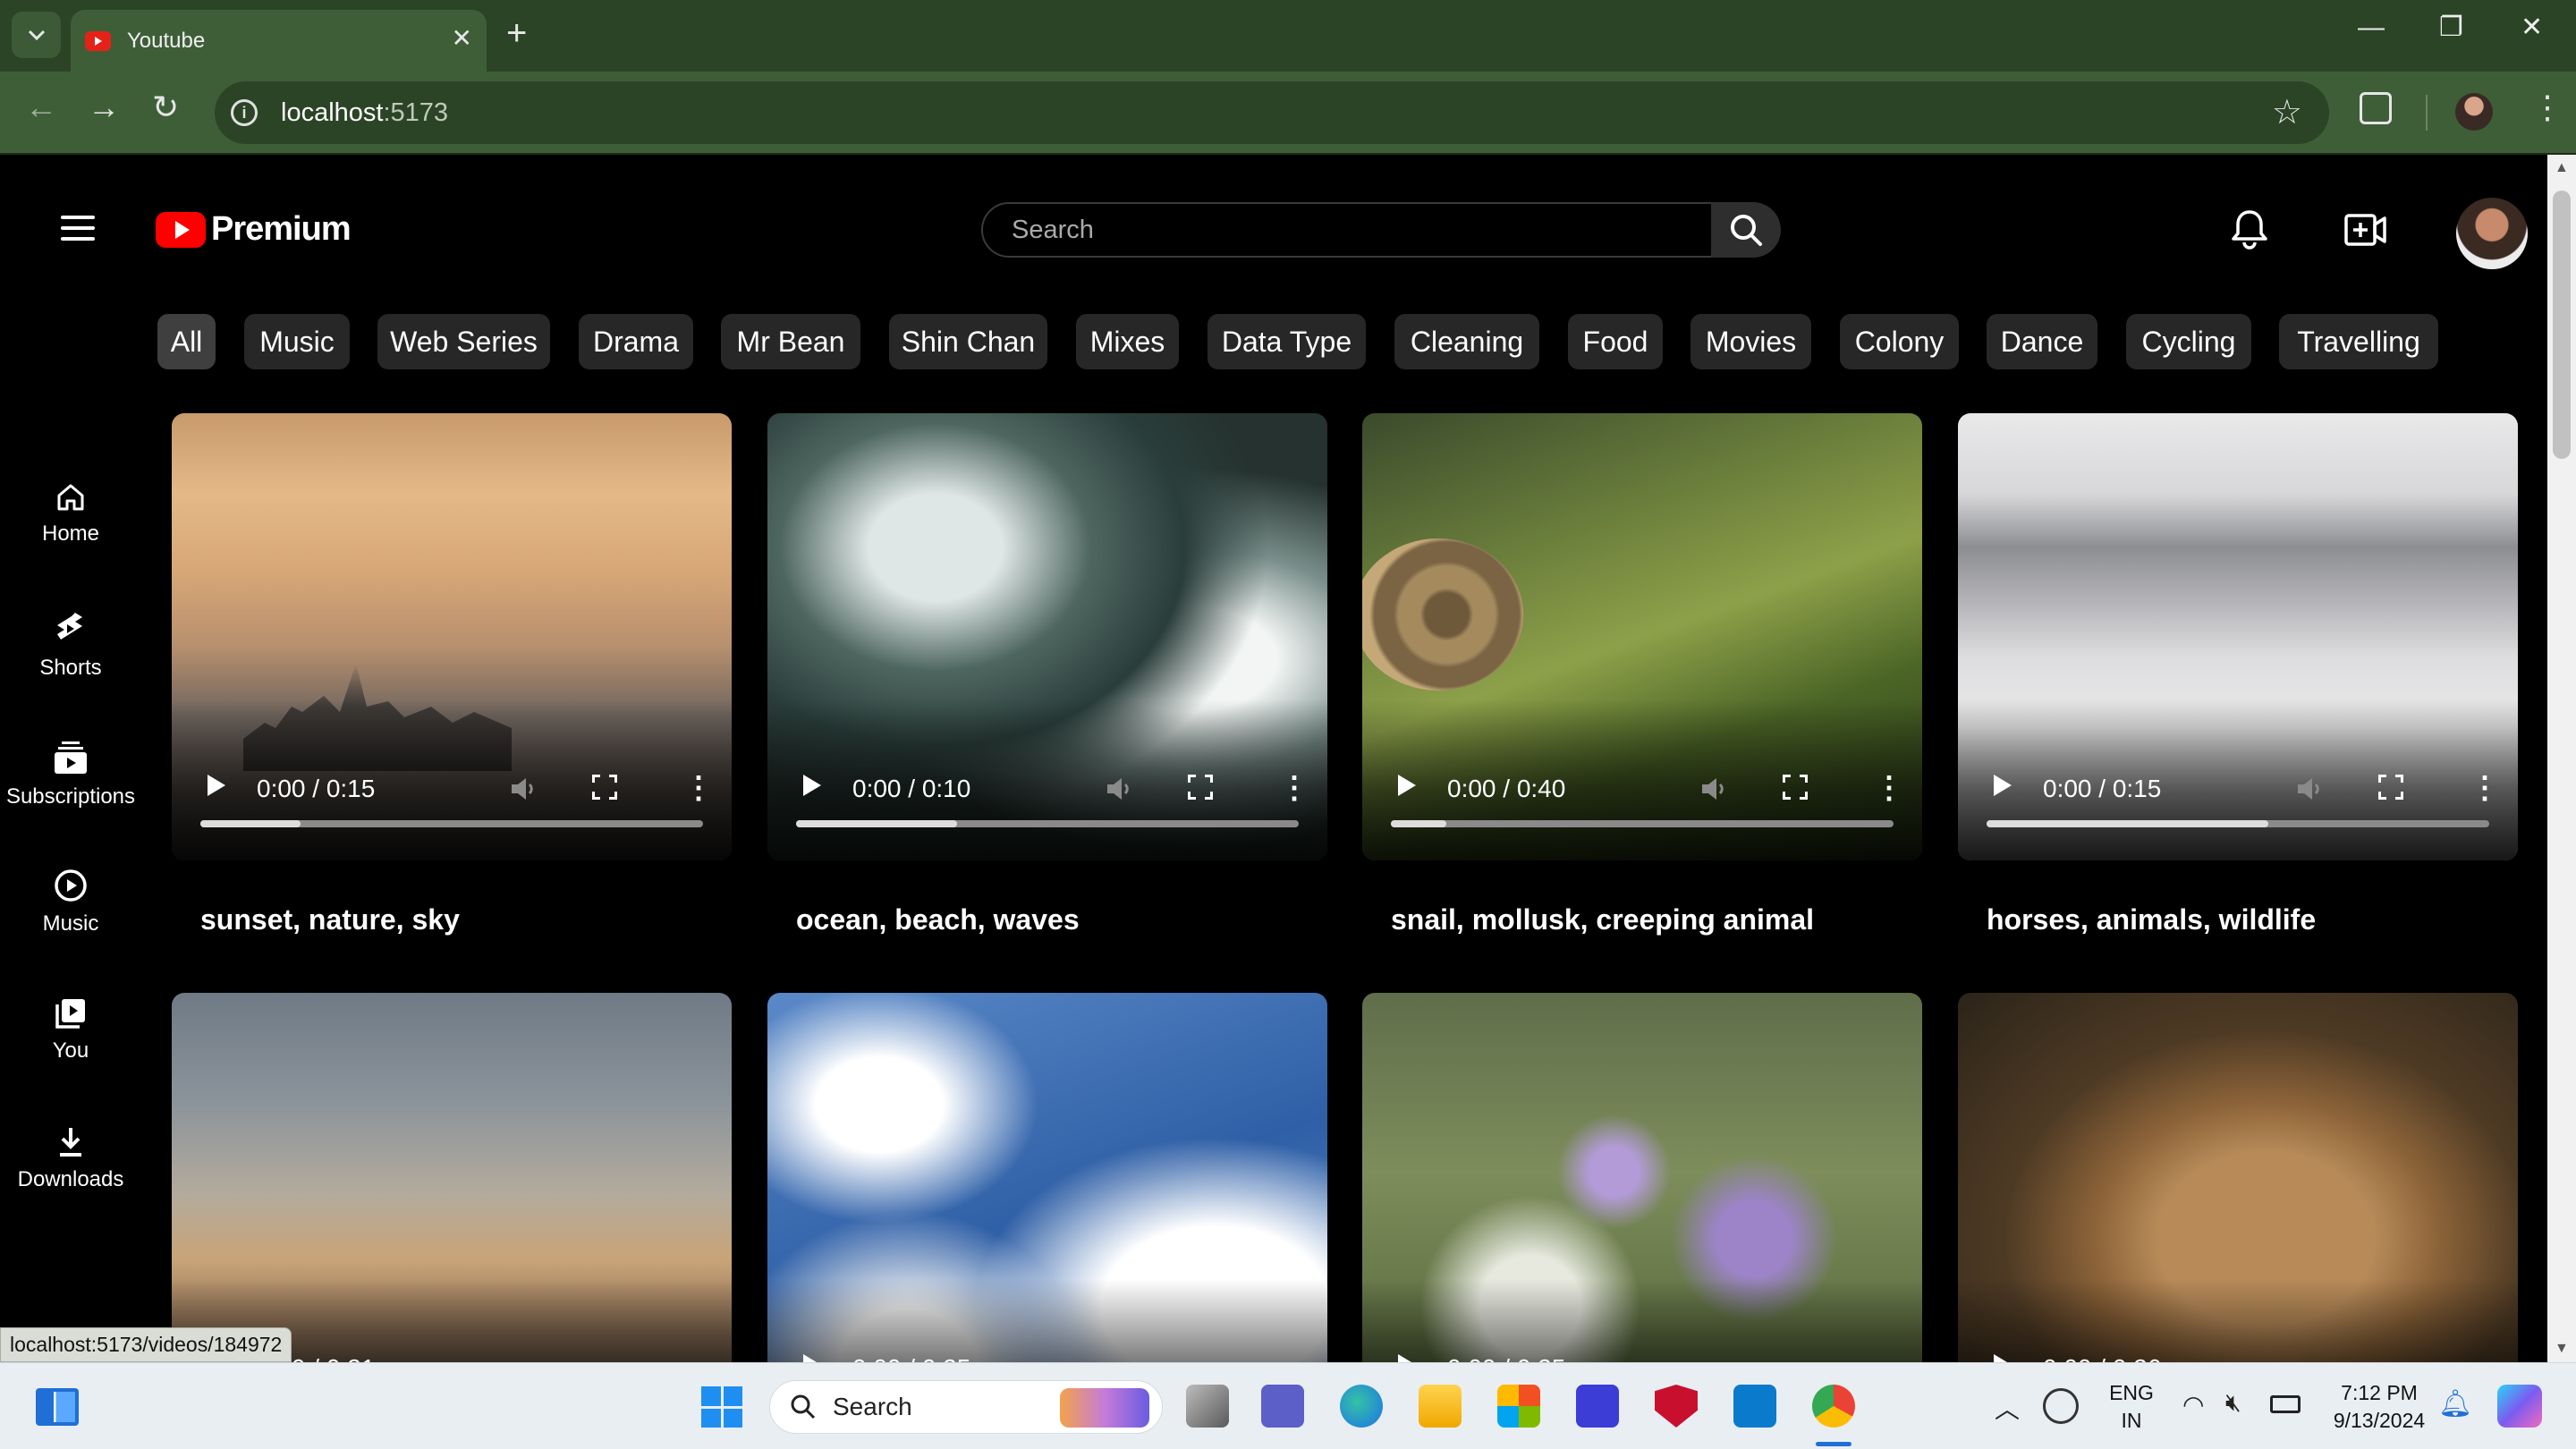 This screenshot has height=1449, width=2576. I want to click on site-info-icon: i, so click(244, 112).